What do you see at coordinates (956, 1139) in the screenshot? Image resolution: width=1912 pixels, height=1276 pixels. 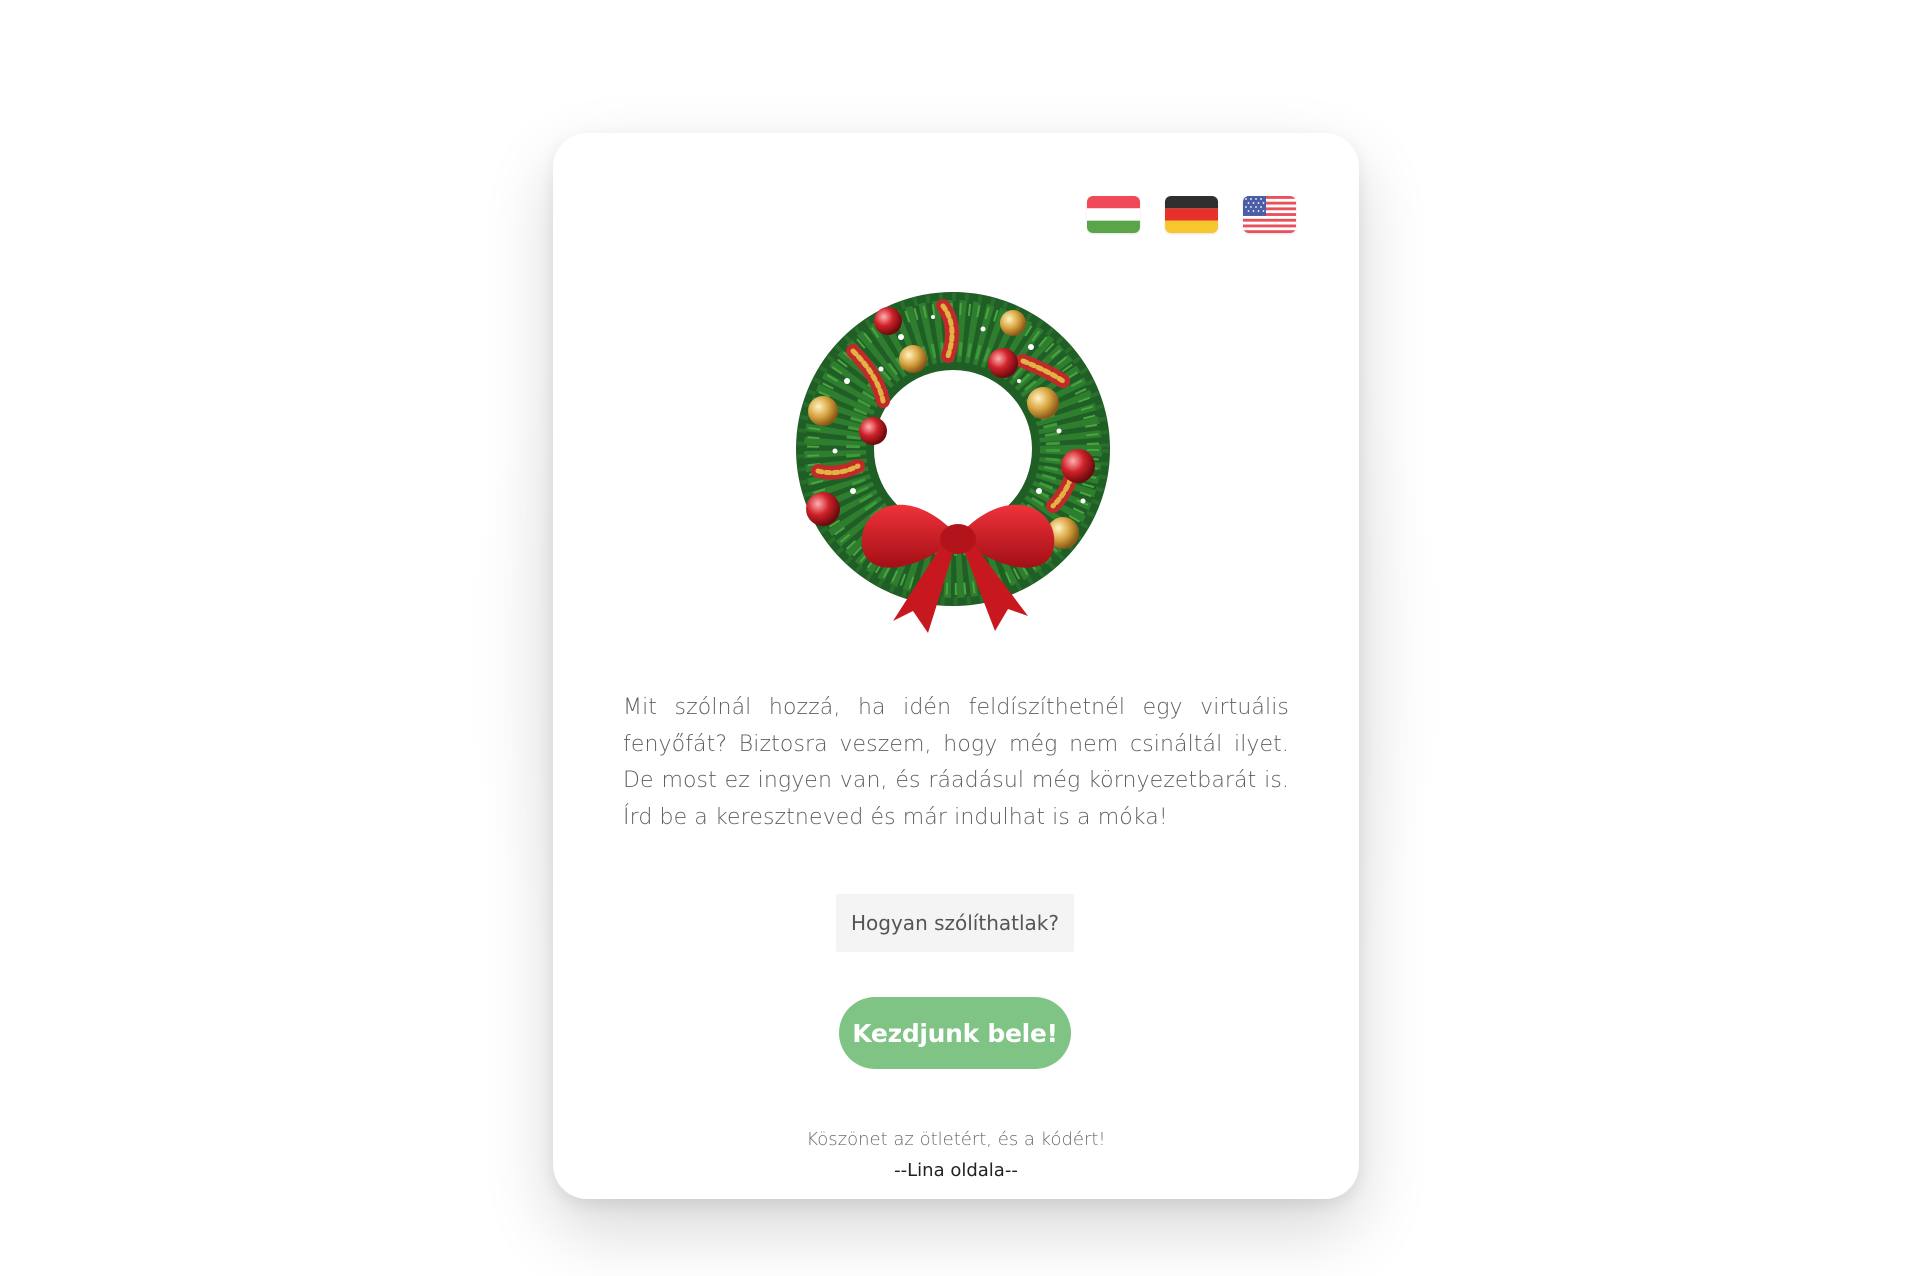 I see `thanks-text: Köszönet az ötletért, és a kódért!` at bounding box center [956, 1139].